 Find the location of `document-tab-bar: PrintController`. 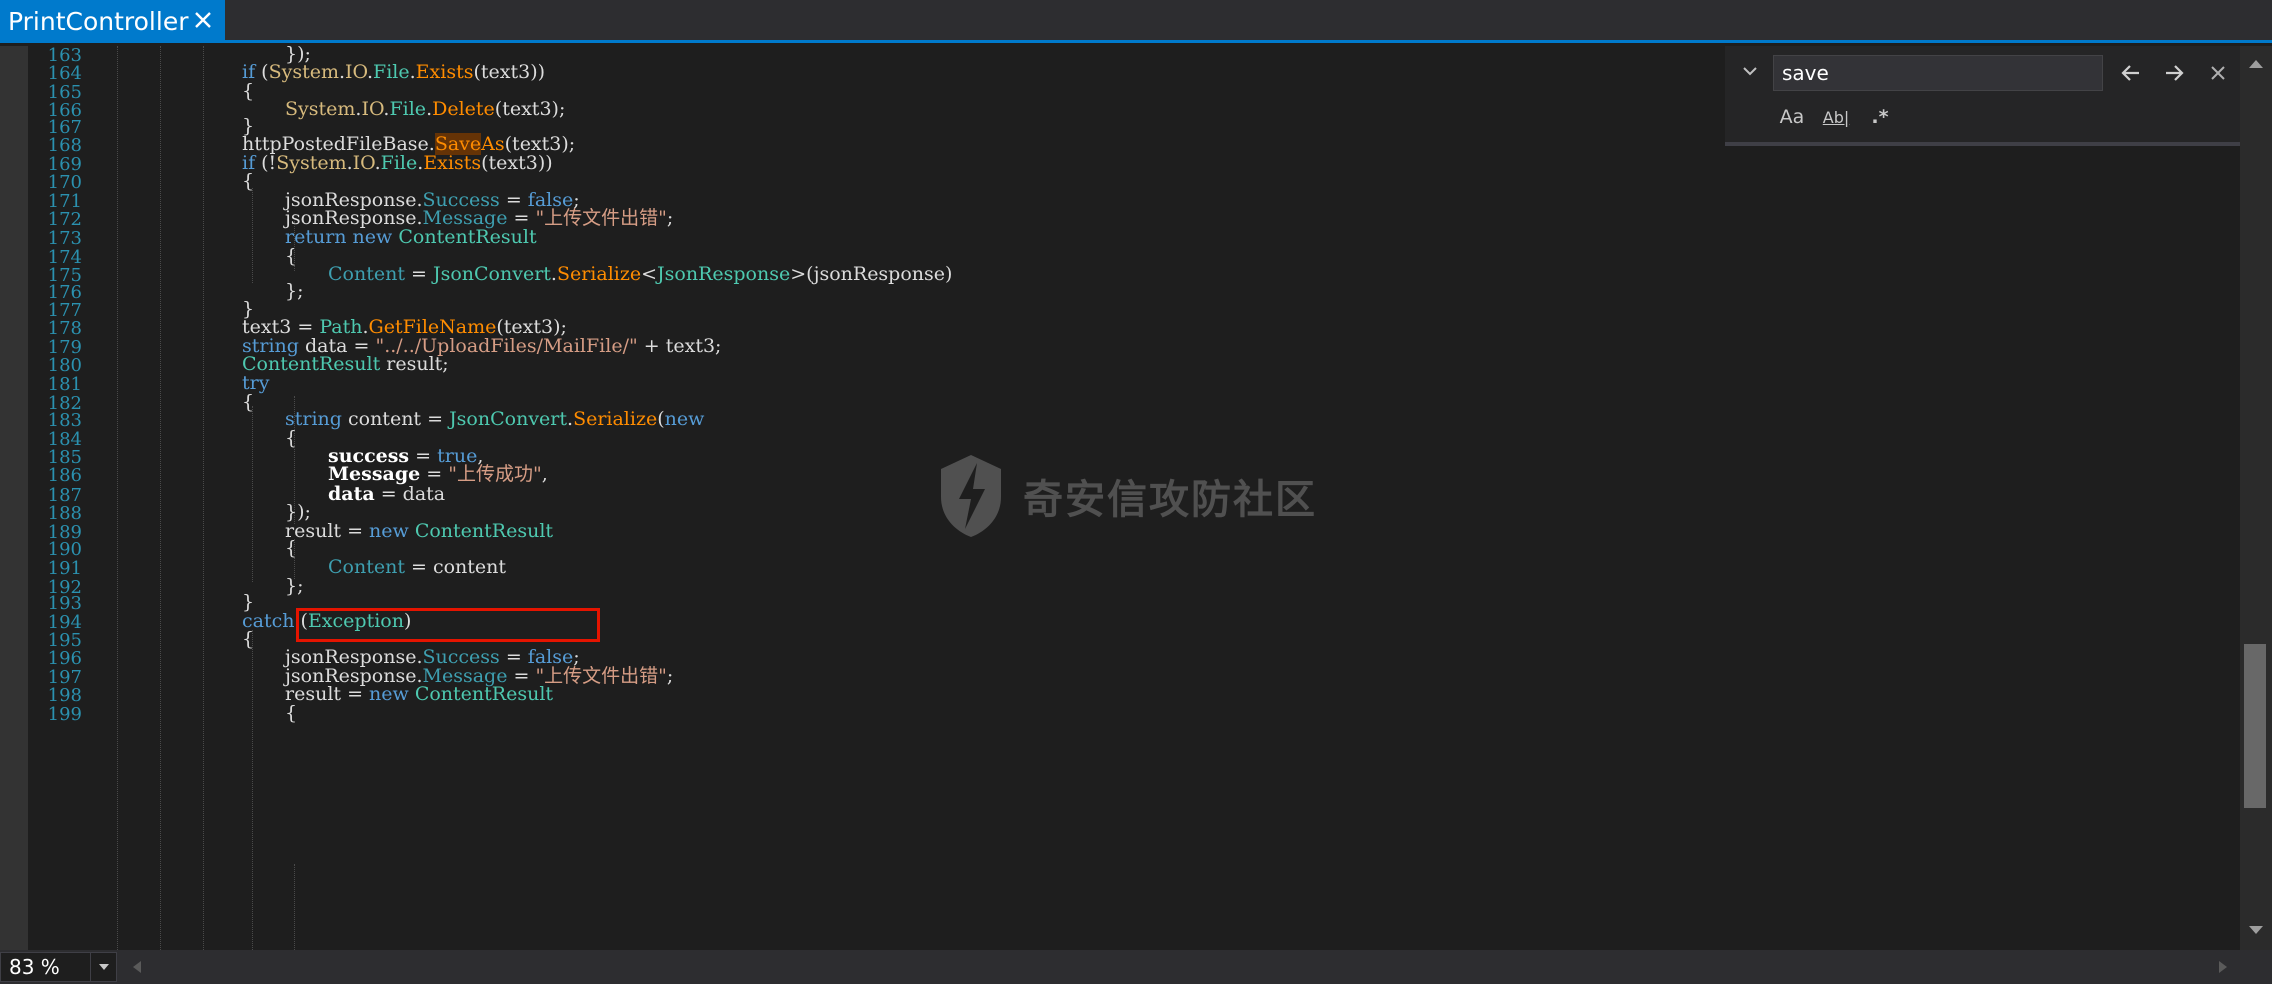

document-tab-bar: PrintController is located at coordinates (1136, 21).